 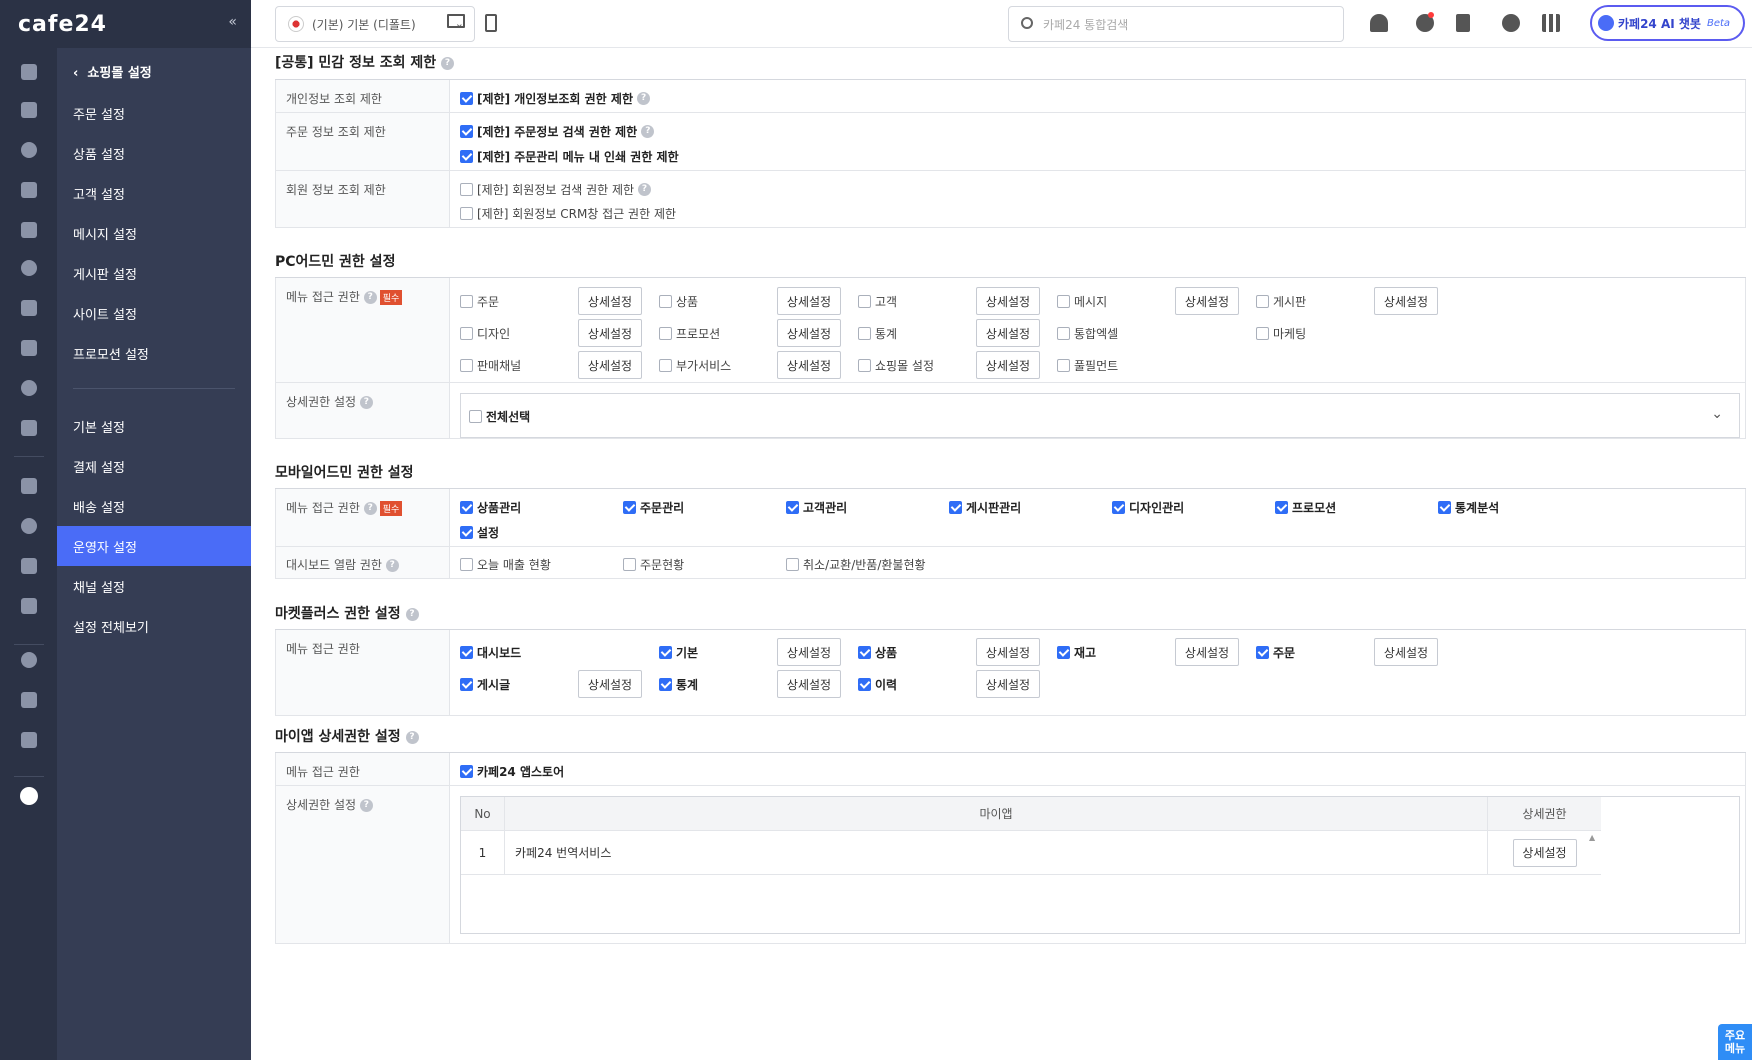 What do you see at coordinates (555, 98) in the screenshot?
I see `checkbox-restrict-personal-info: [제한] 개인정보조회 권한 제한 ?` at bounding box center [555, 98].